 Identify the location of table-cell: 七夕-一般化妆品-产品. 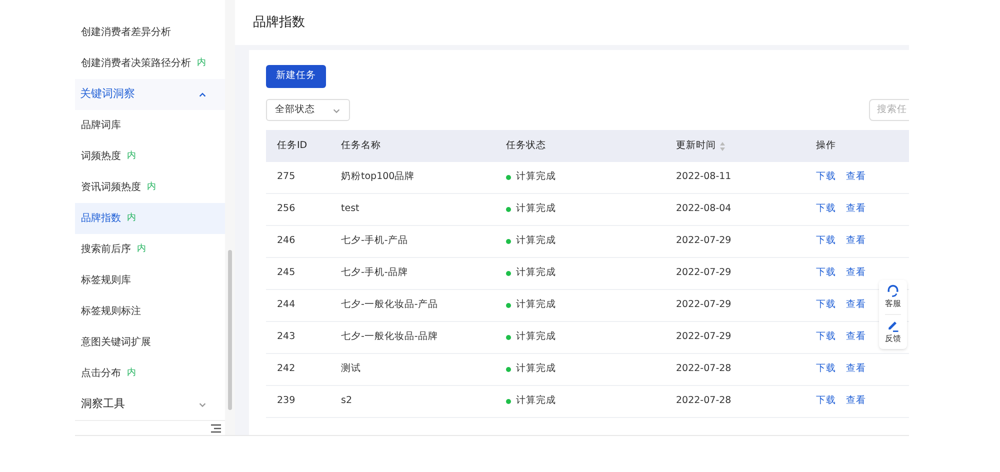
(389, 304).